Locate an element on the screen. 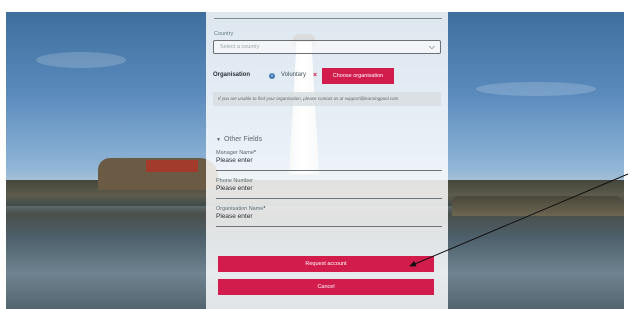 The width and height of the screenshot is (630, 309). rocks is located at coordinates (538, 206).